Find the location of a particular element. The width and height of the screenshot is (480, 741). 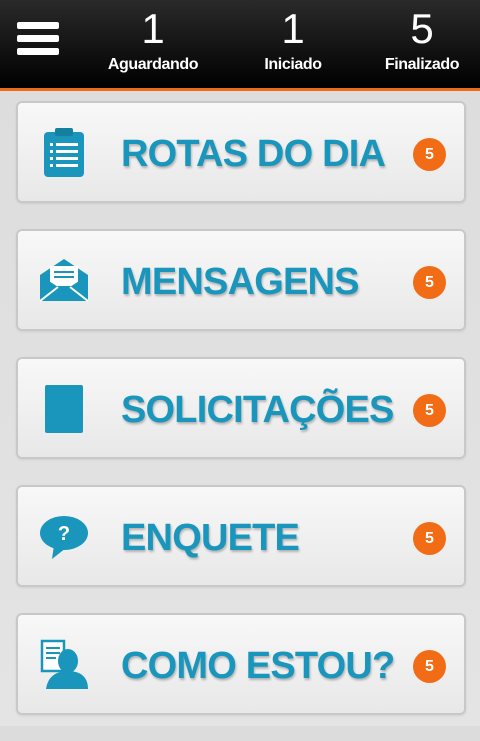

clipboard-icon is located at coordinates (64, 153).